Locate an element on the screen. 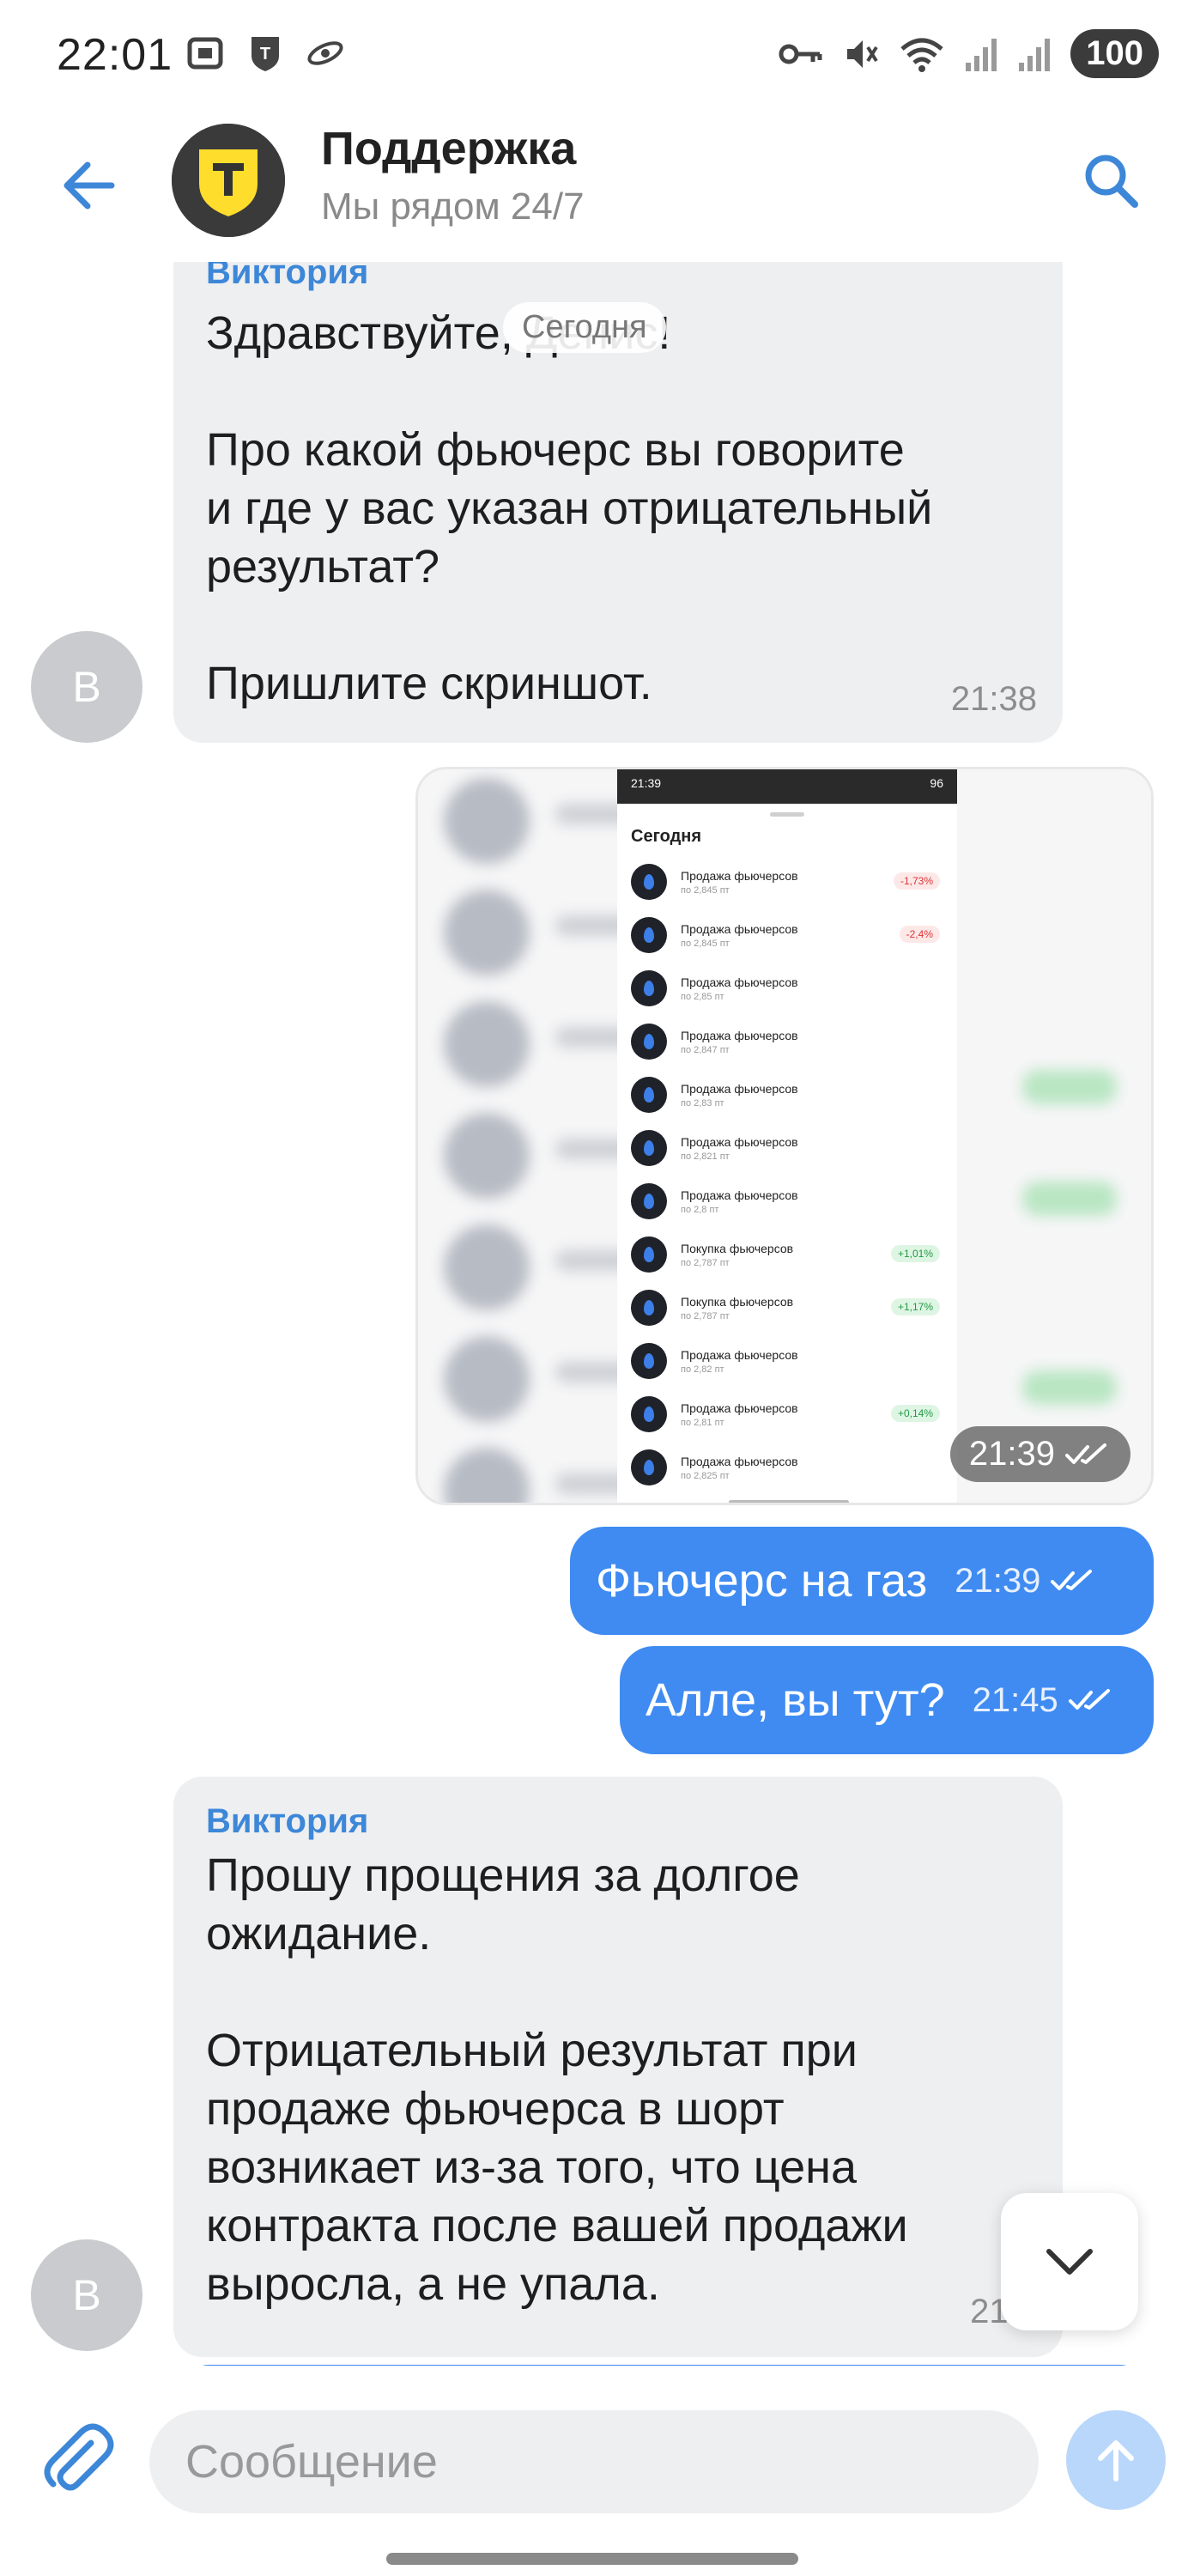 The height and width of the screenshot is (2576, 1188). message-input-placeholder: Сообщение is located at coordinates (311, 2462).